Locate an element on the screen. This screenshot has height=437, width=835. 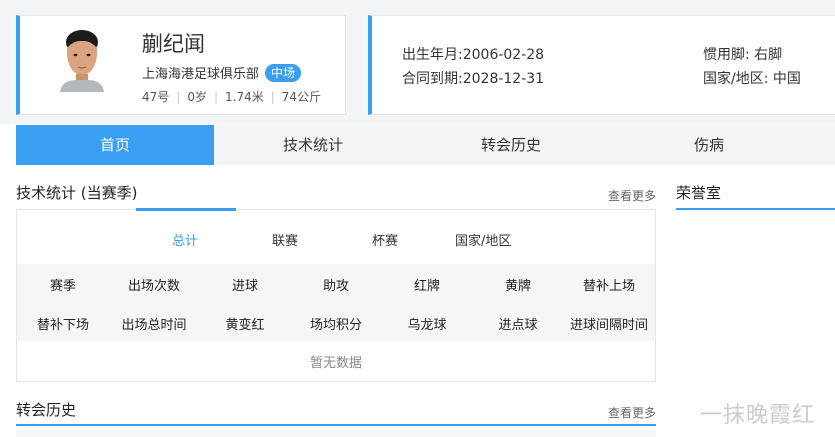
tab-transfers: 转会历史 is located at coordinates (511, 145).